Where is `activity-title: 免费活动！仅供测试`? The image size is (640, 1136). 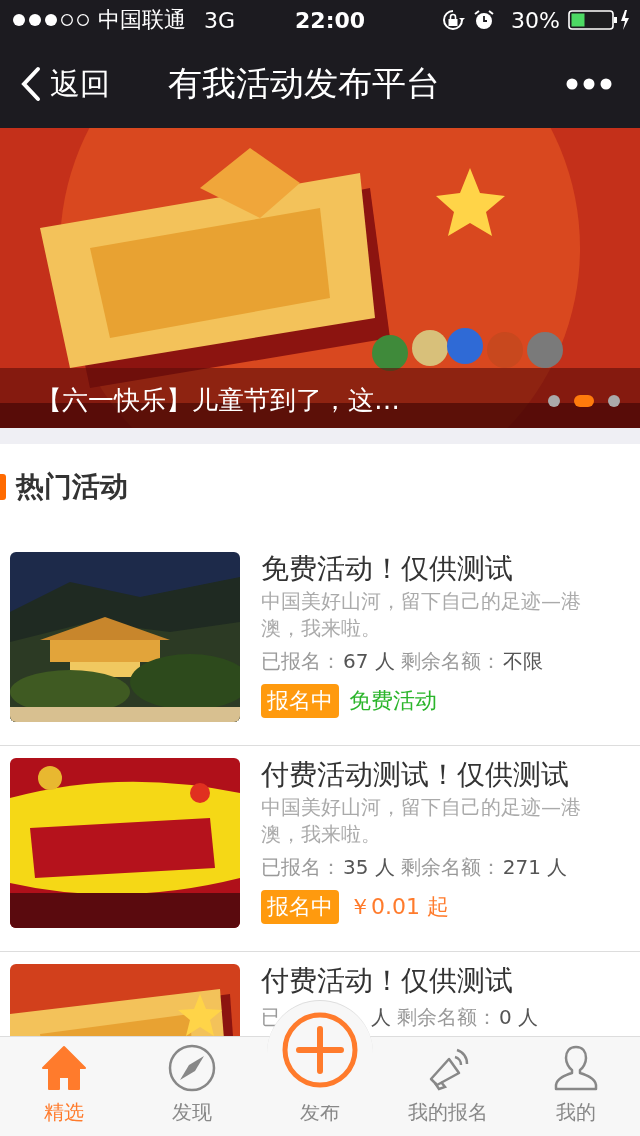 activity-title: 免费活动！仅供测试 is located at coordinates (387, 569).